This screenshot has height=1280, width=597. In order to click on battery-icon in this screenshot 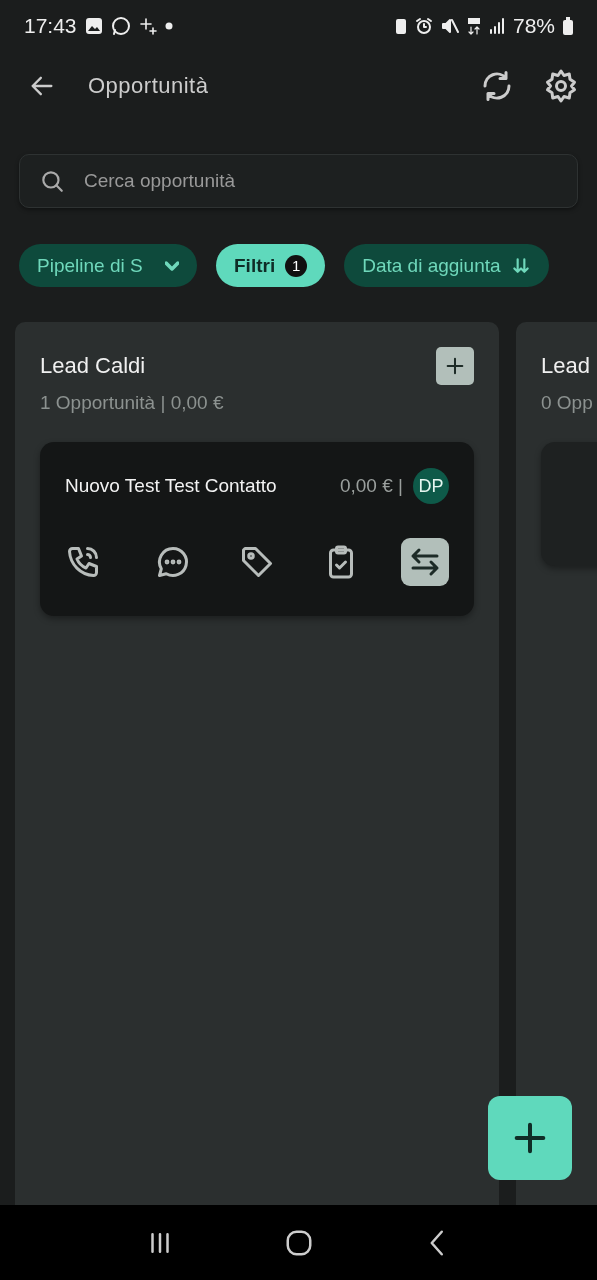, I will do `click(568, 26)`.